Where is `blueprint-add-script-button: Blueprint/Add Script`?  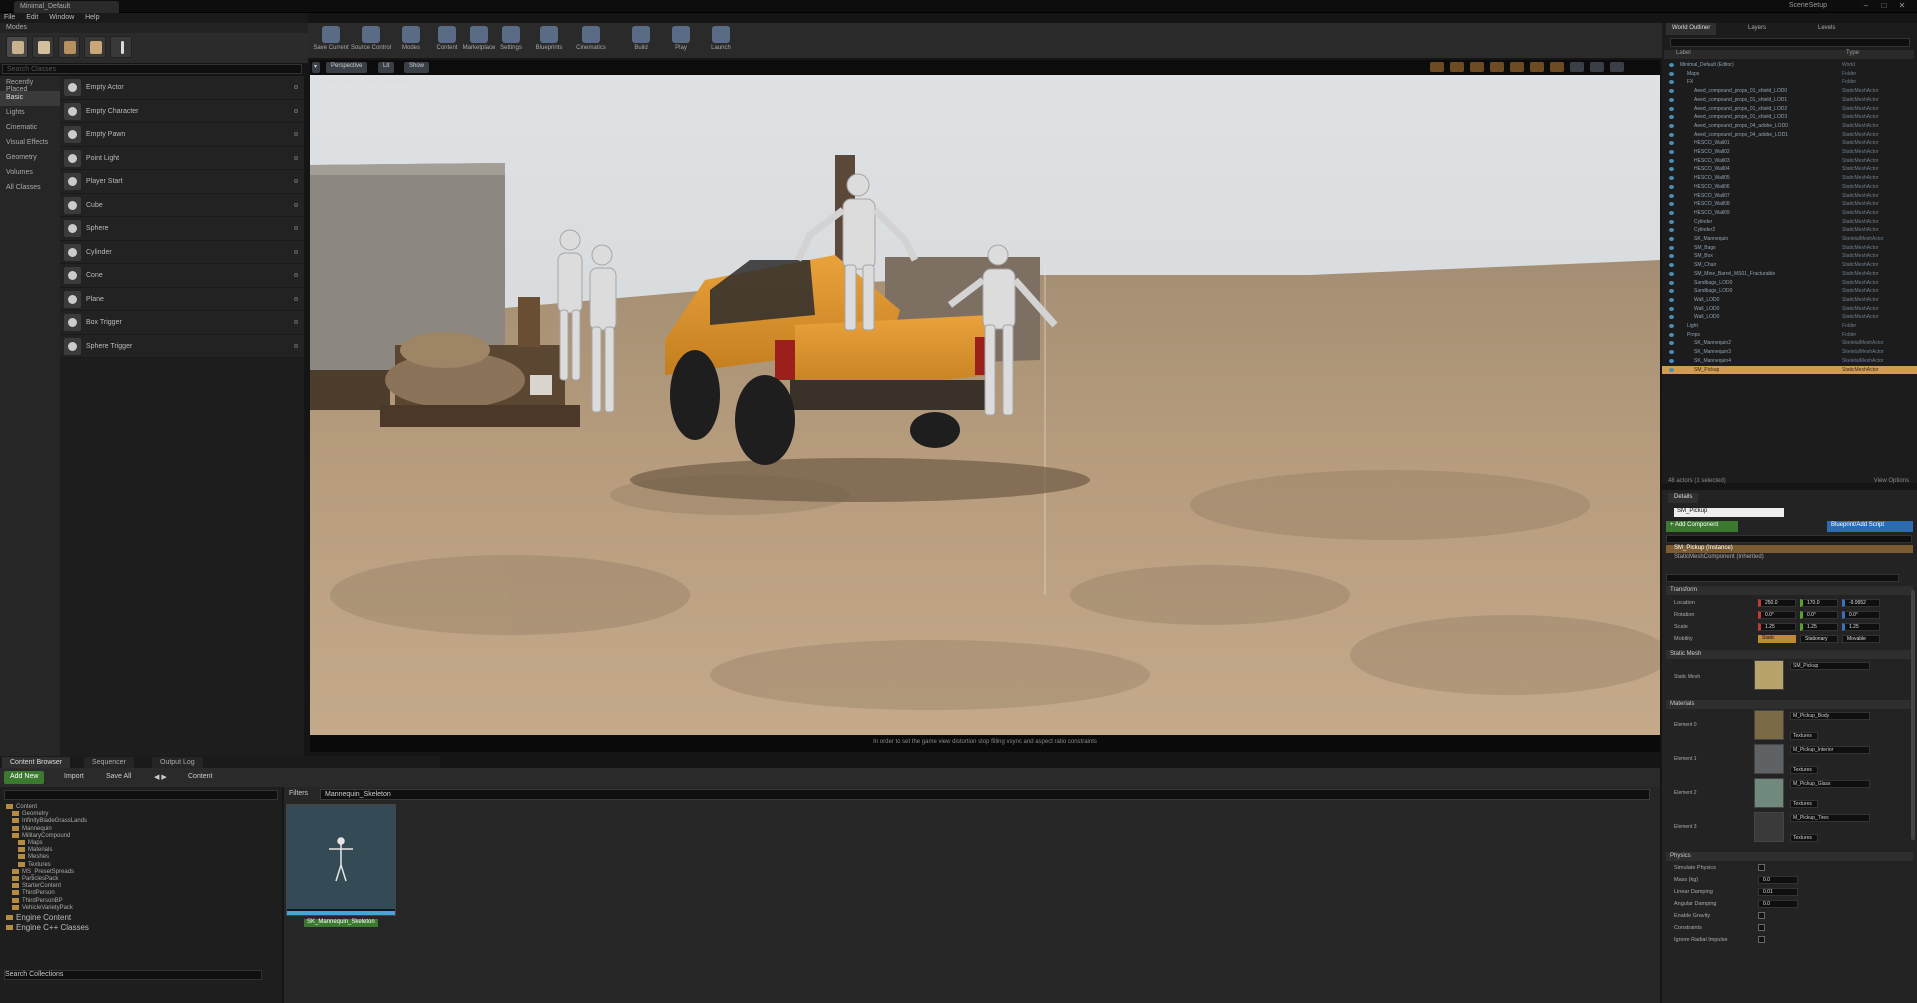 blueprint-add-script-button: Blueprint/Add Script is located at coordinates (1870, 526).